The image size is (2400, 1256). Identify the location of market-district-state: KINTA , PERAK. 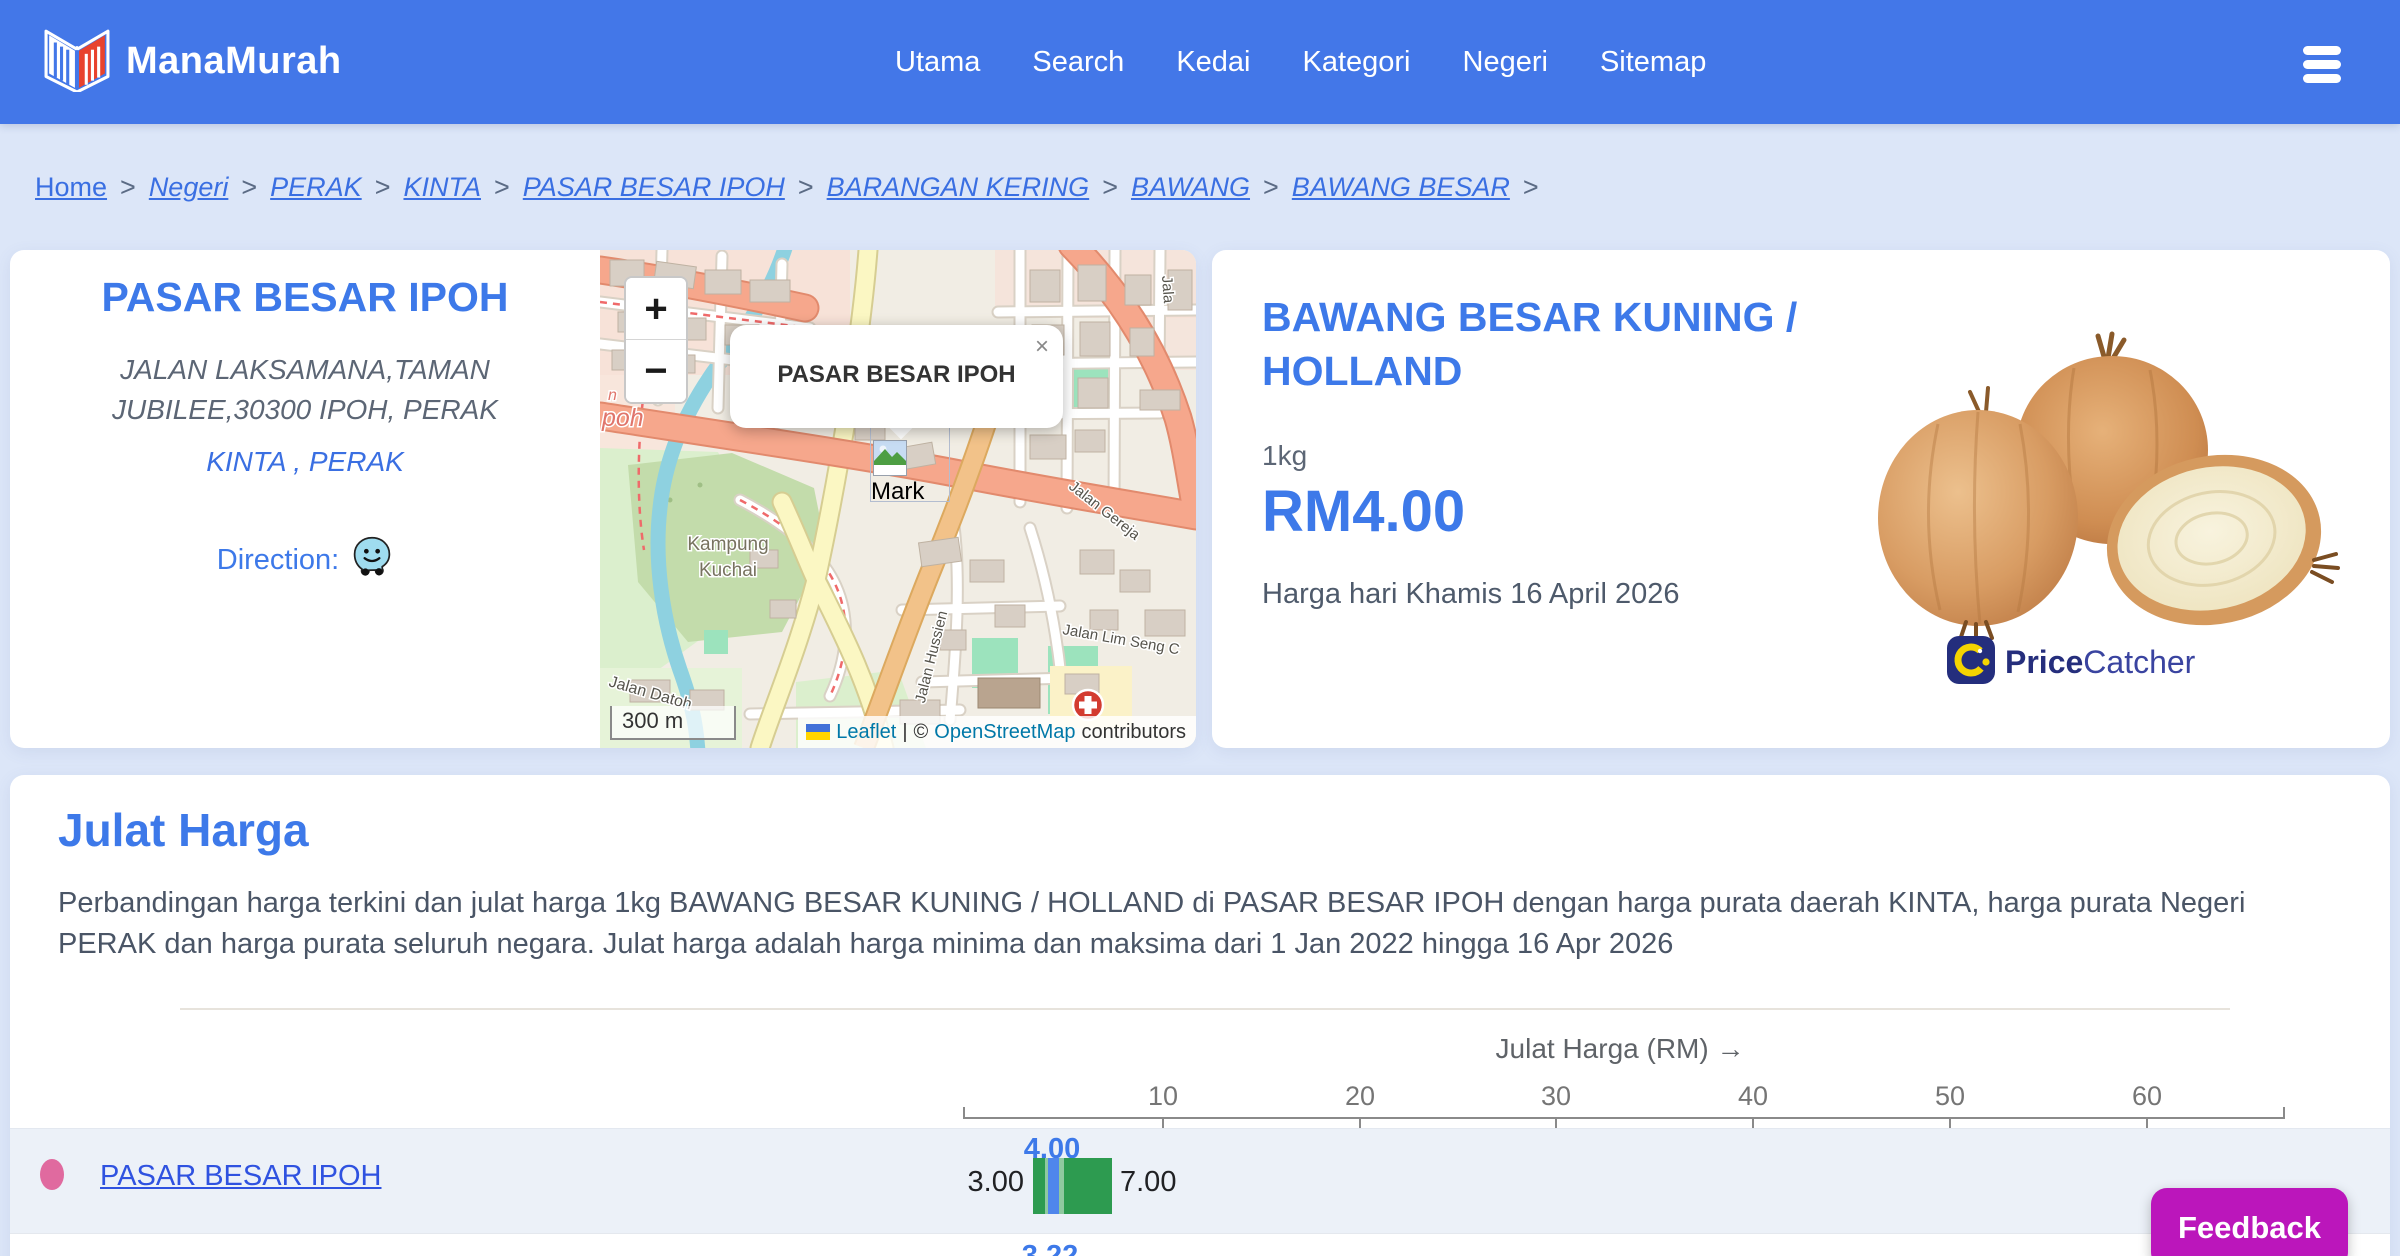
(305, 462).